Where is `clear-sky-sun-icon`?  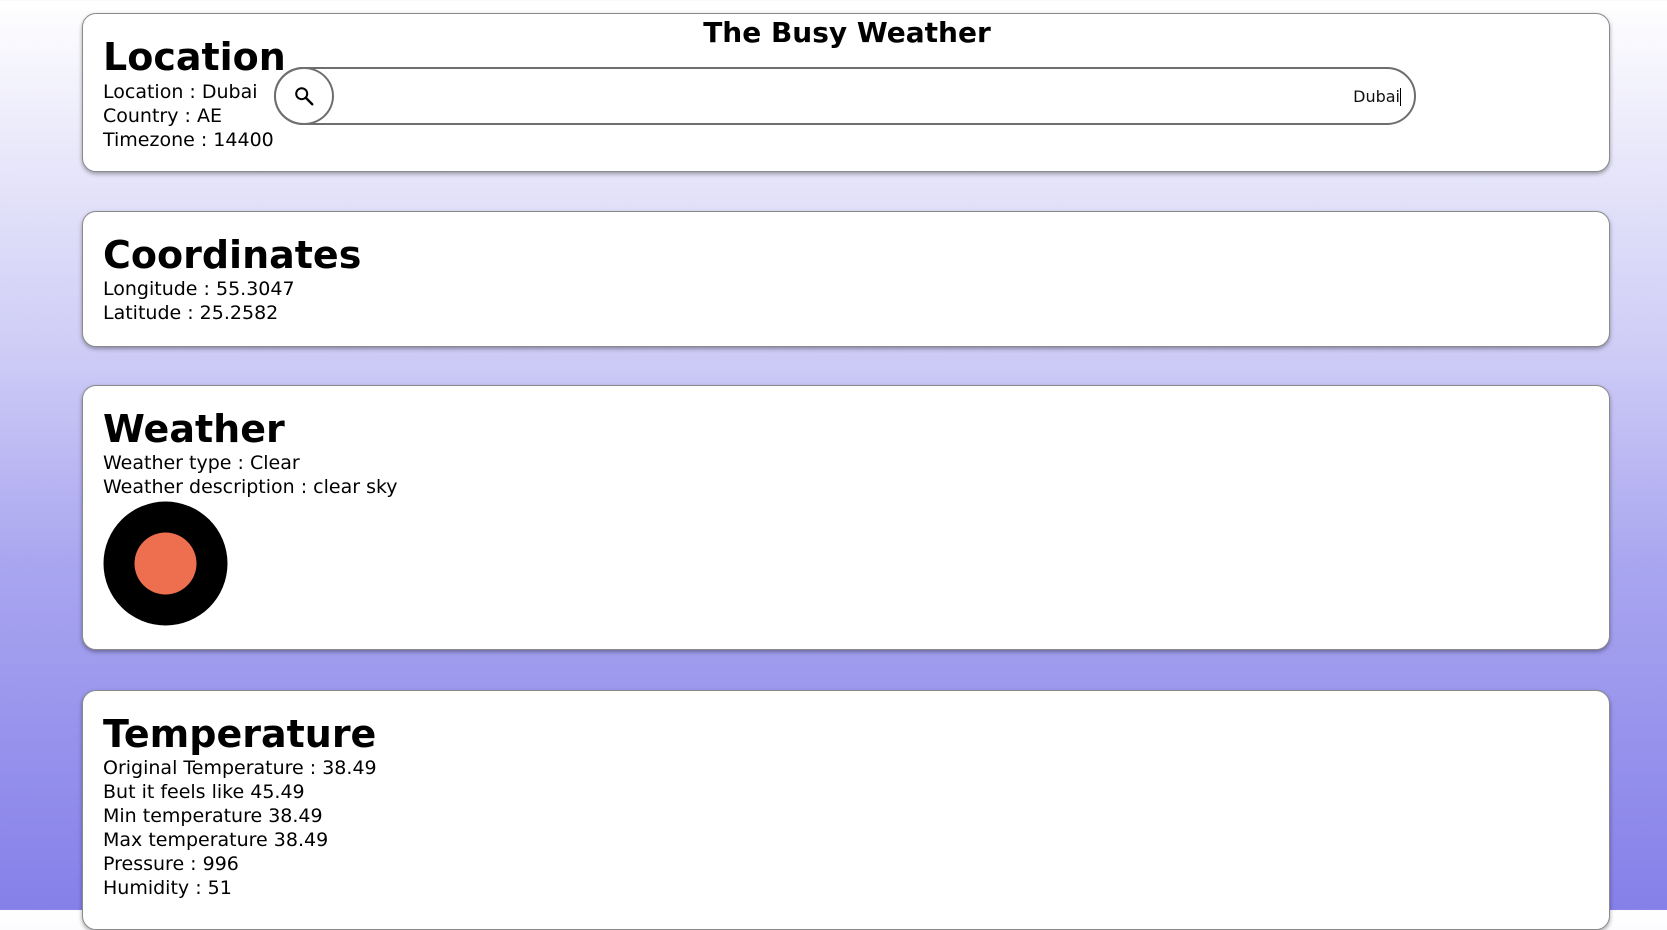 clear-sky-sun-icon is located at coordinates (165, 563).